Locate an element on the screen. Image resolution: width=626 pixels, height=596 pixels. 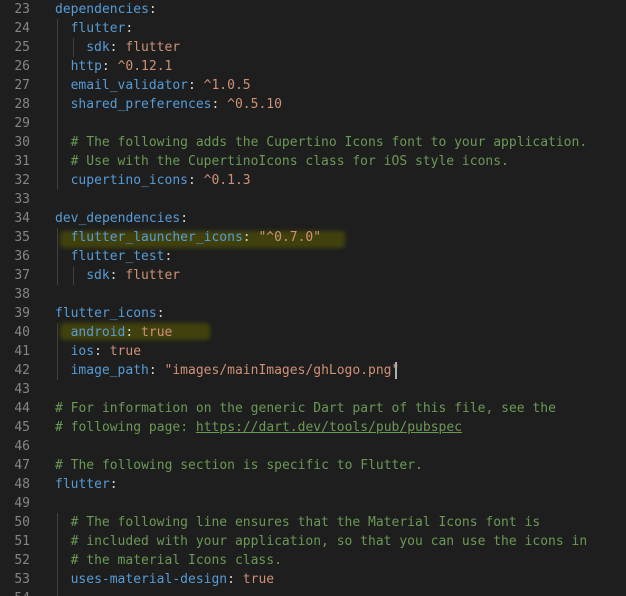
code-text: dev_dependencies: is located at coordinates (121, 218).